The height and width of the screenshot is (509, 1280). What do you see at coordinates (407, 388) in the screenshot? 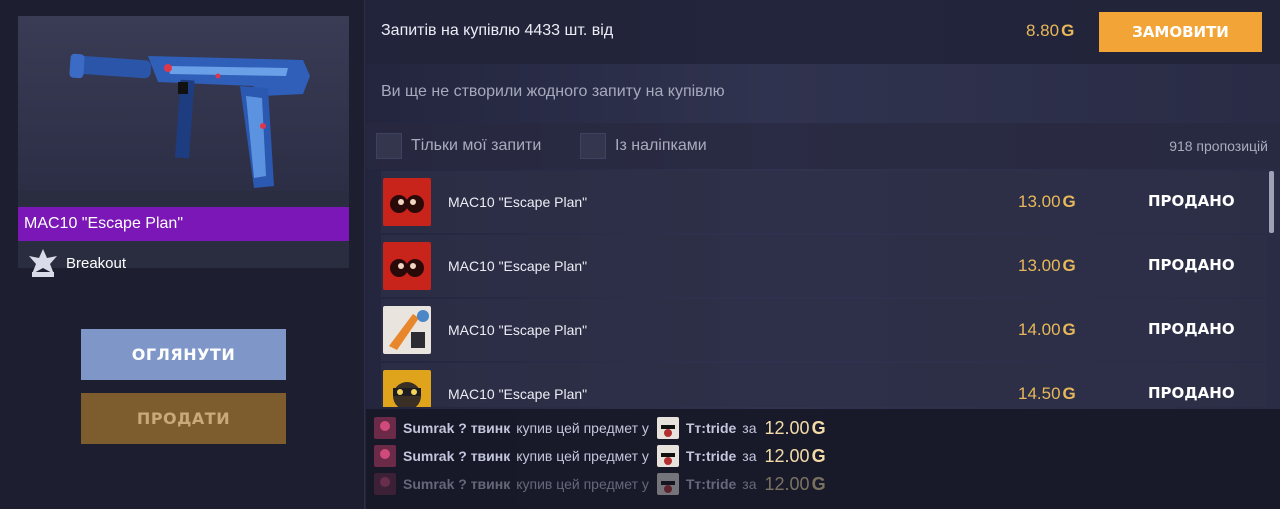
I see `masked-avatar-icon` at bounding box center [407, 388].